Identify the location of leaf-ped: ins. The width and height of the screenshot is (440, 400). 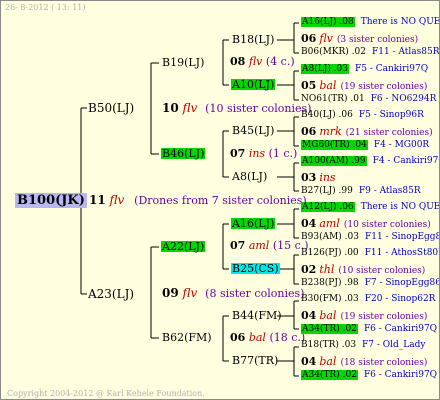
(327, 177).